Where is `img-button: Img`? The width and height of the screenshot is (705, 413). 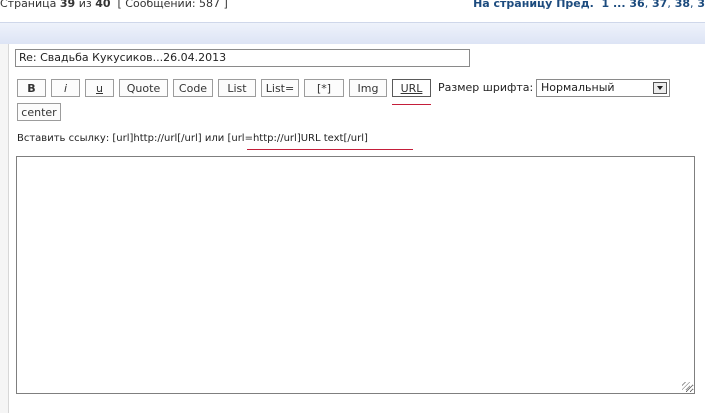
img-button: Img is located at coordinates (368, 88).